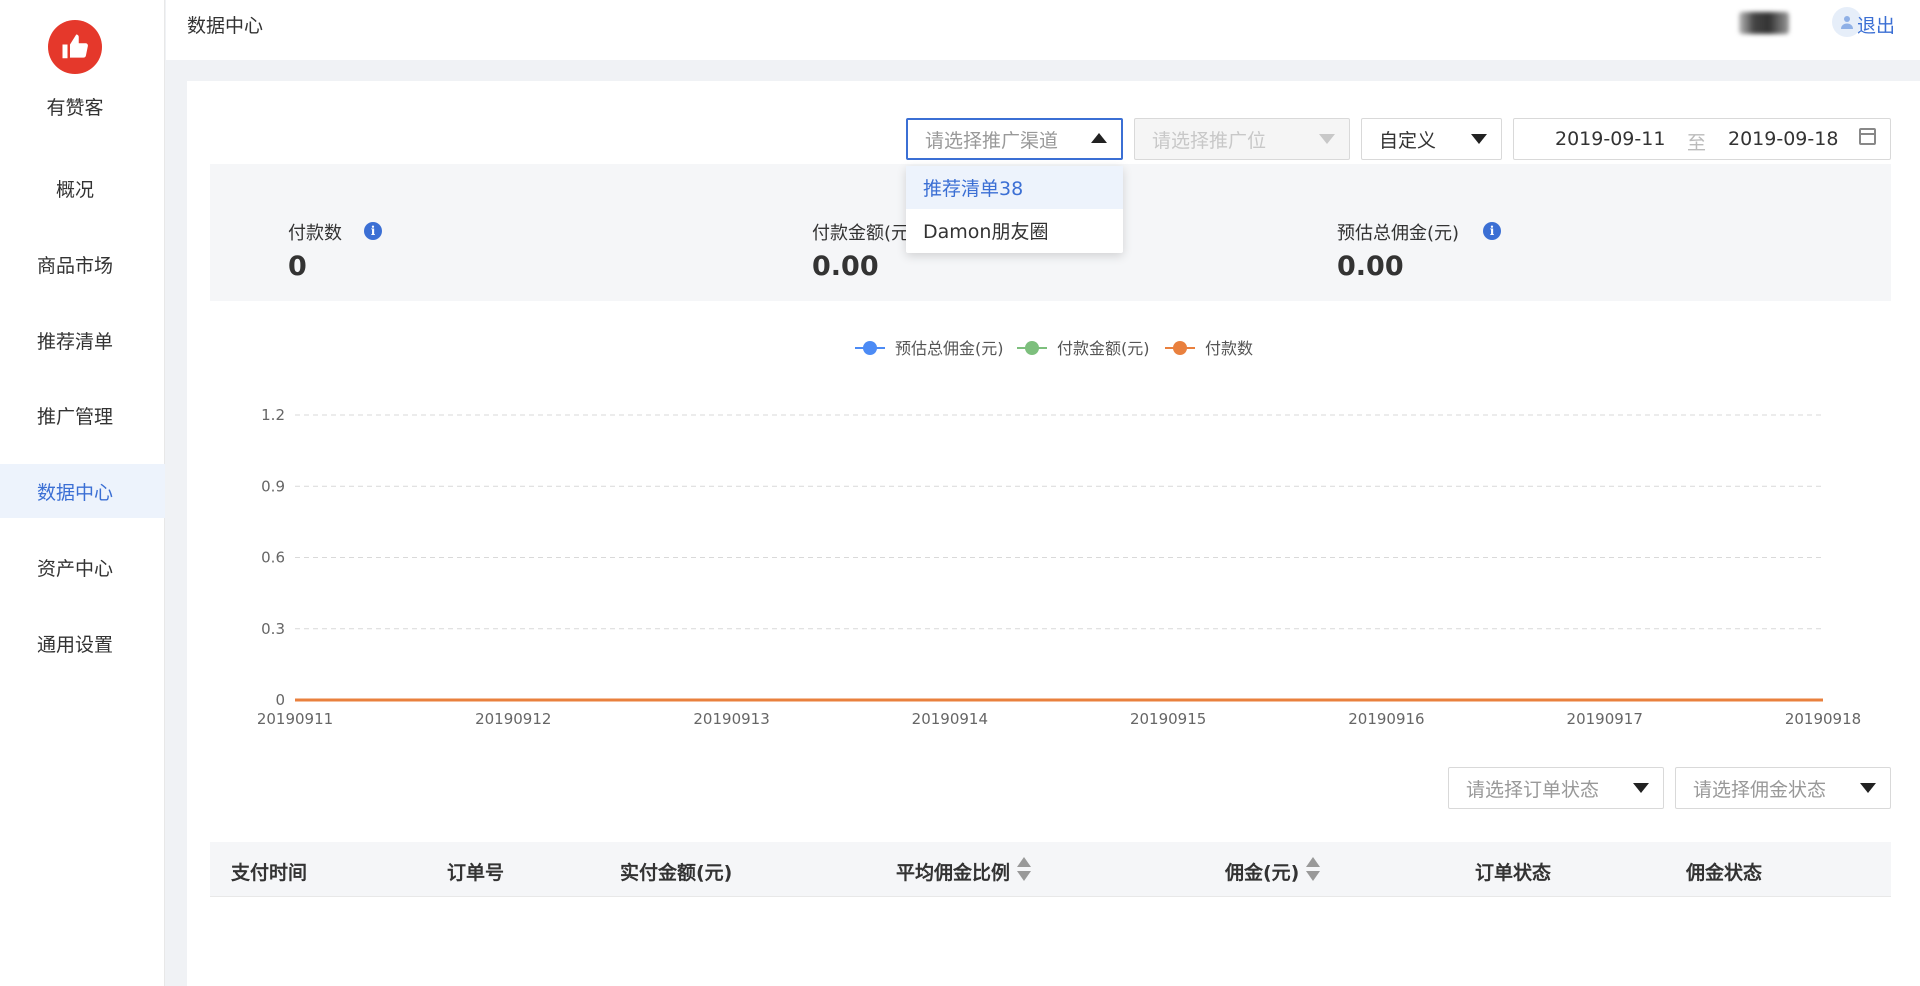 This screenshot has width=1920, height=986. I want to click on x-tick-label: 20190916, so click(1386, 719).